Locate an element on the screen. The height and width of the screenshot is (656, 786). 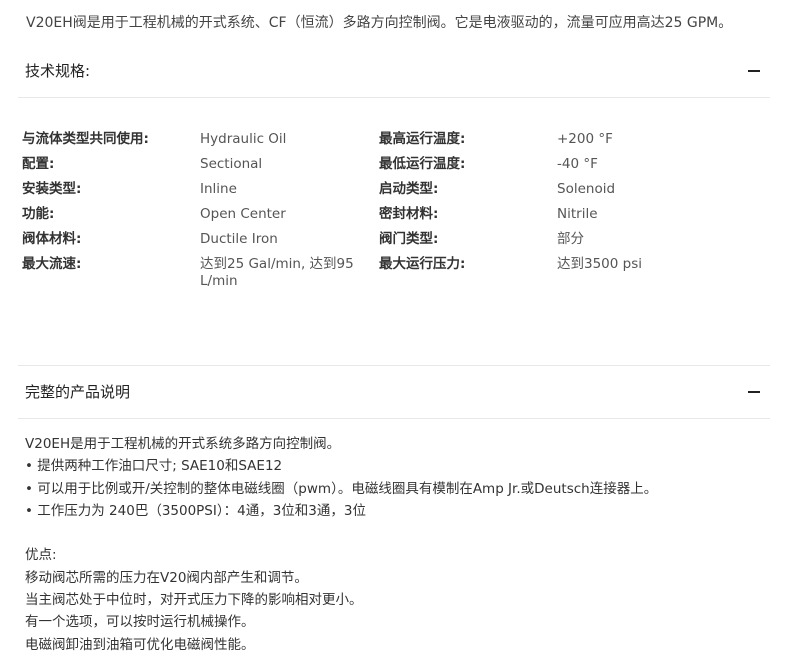
description-line: 优点: is located at coordinates (41, 555).